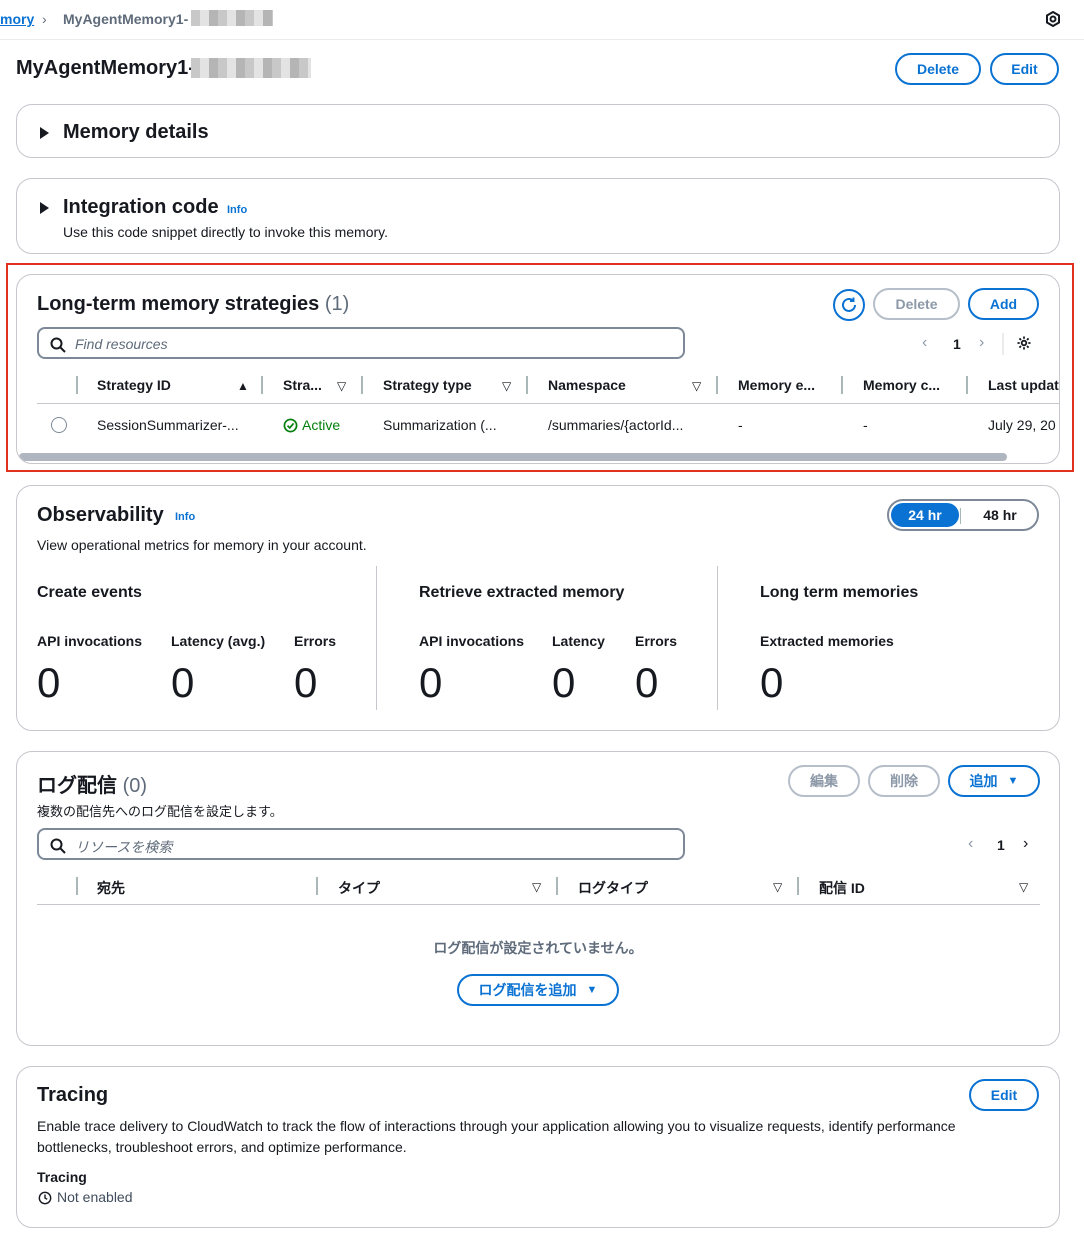 Image resolution: width=1084 pixels, height=1252 pixels. Describe the element at coordinates (824, 781) in the screenshot. I see `log-edit-button: 編集` at that location.